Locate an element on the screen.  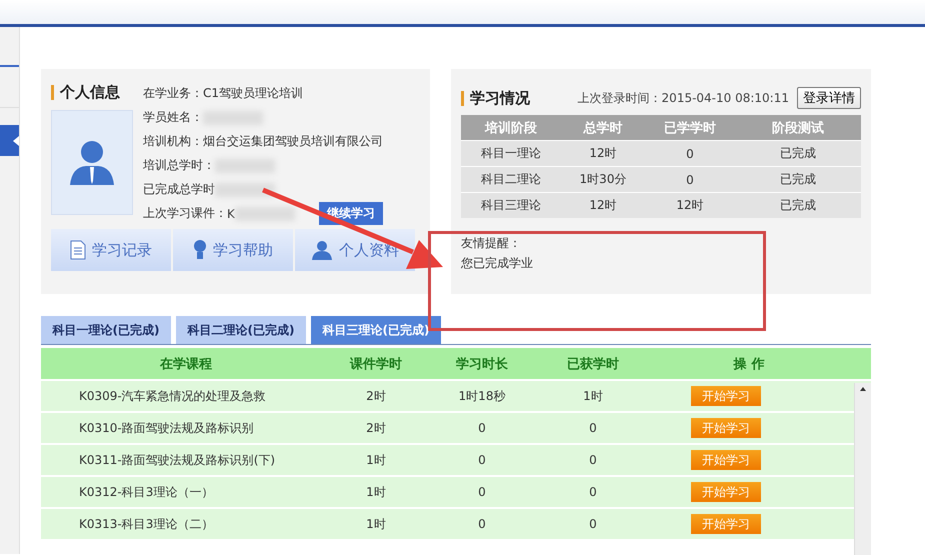
course-name: K0310-路面驾驶法规及路标识别 is located at coordinates (166, 428).